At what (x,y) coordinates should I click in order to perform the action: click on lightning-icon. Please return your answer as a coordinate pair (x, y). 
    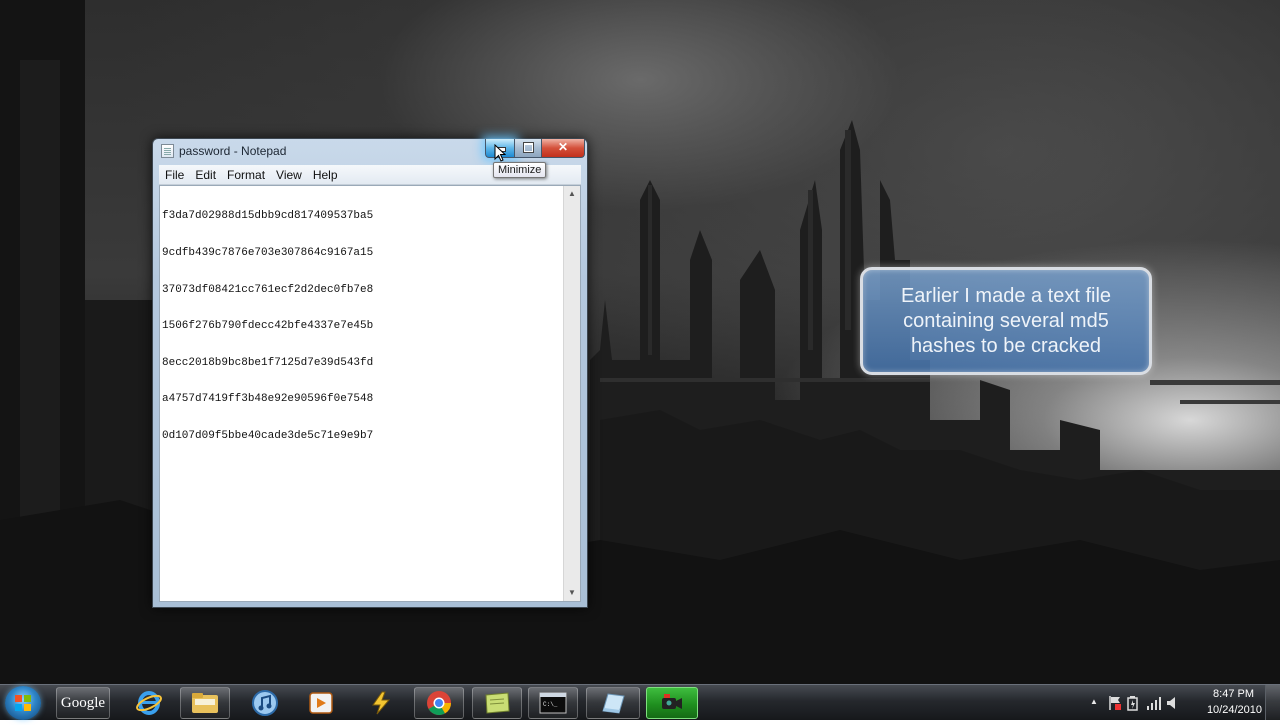
    Looking at the image, I should click on (381, 703).